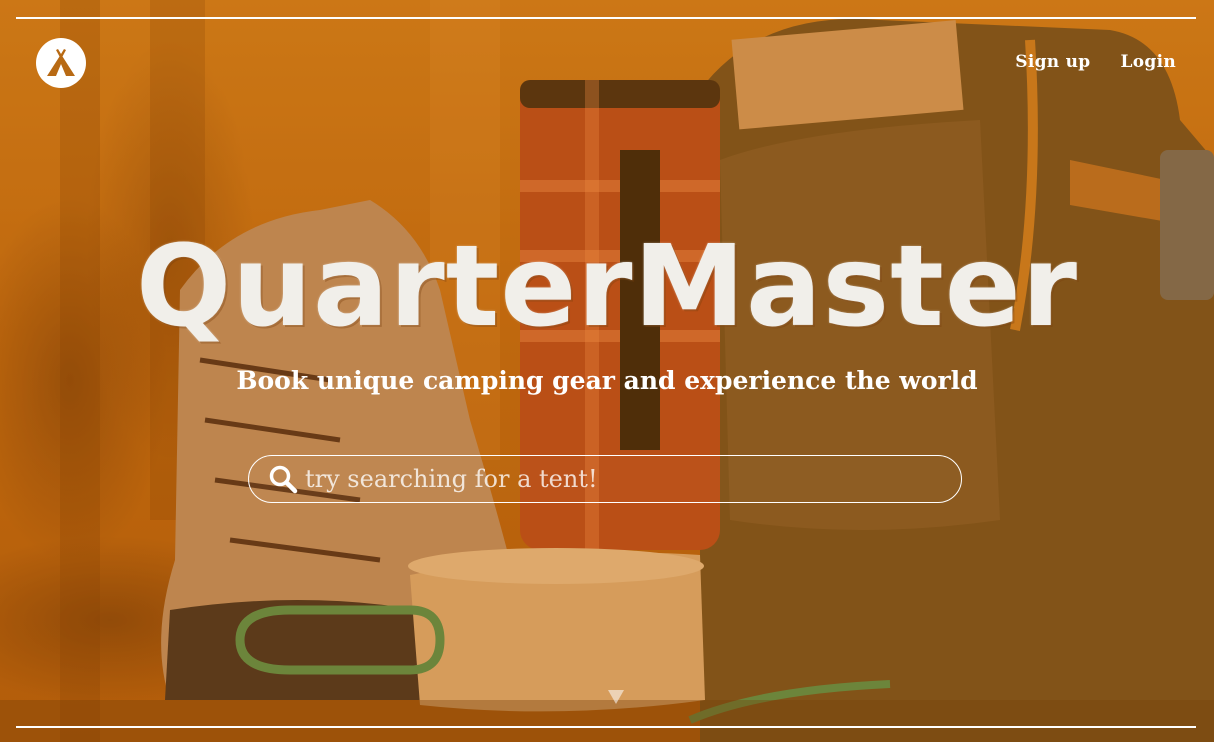 Image resolution: width=1214 pixels, height=742 pixels. I want to click on tent-icon, so click(61, 62).